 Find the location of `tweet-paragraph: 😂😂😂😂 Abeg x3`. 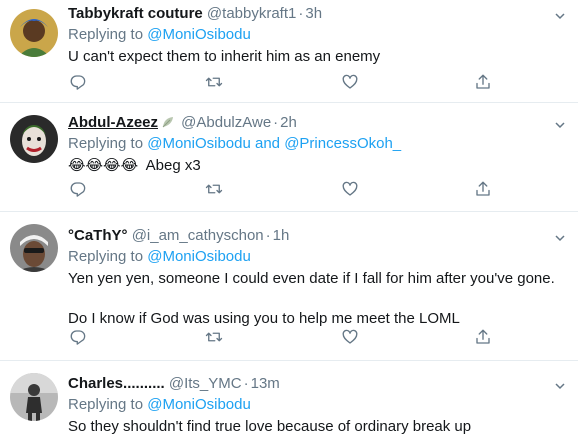

tweet-paragraph: 😂😂😂😂 Abeg x3 is located at coordinates (313, 166).